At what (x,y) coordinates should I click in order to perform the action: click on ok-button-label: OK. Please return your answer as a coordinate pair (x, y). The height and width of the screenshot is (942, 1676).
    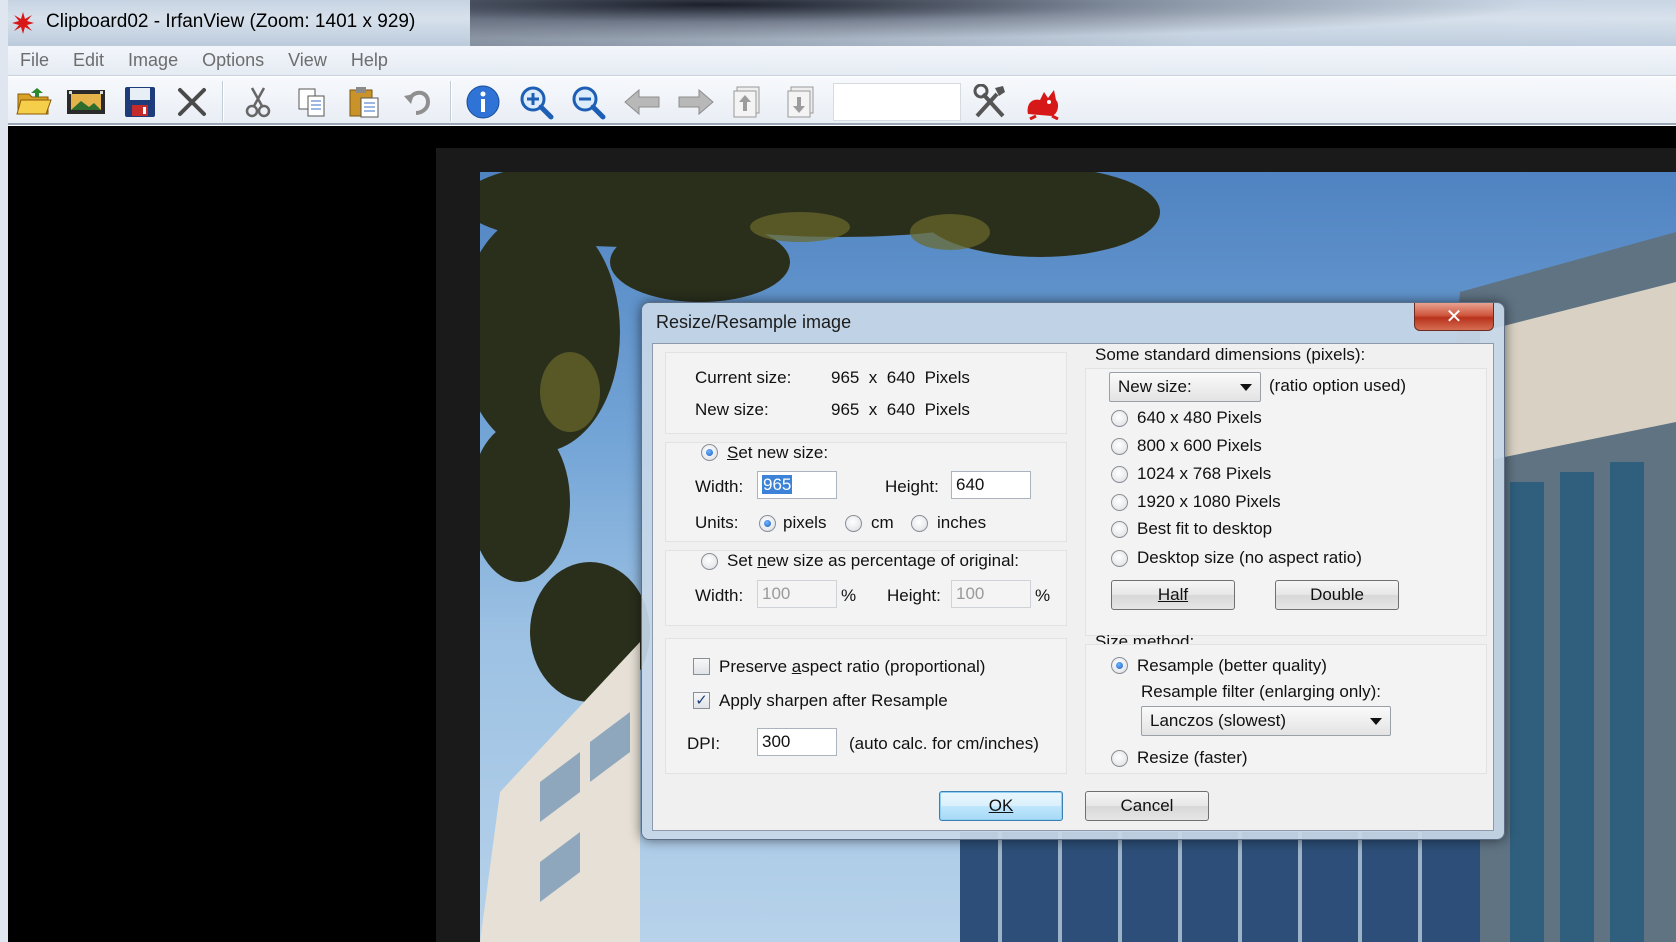
    Looking at the image, I should click on (1001, 805).